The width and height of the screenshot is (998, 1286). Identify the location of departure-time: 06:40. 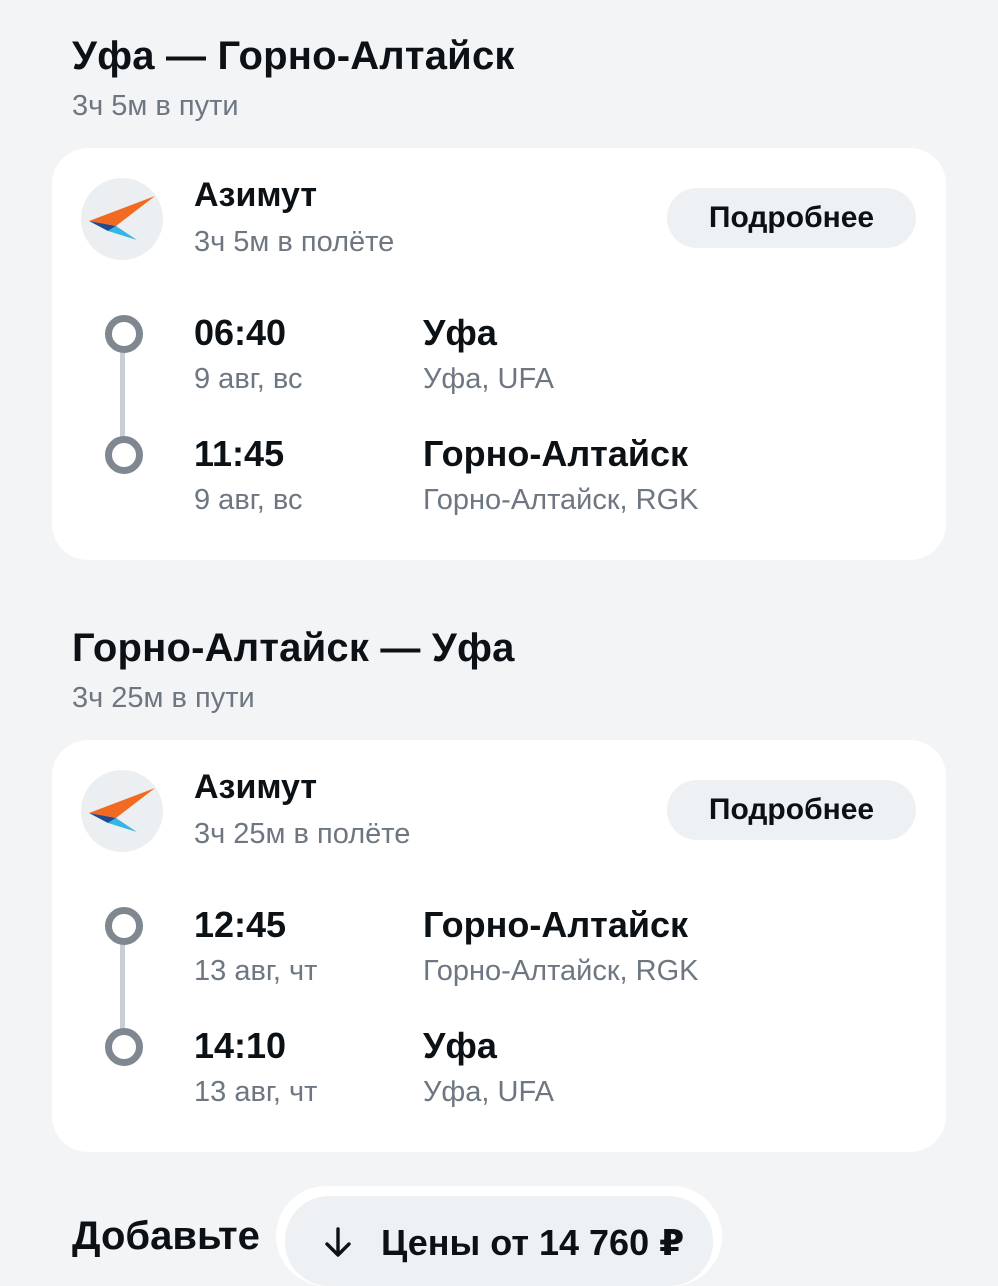
(240, 332).